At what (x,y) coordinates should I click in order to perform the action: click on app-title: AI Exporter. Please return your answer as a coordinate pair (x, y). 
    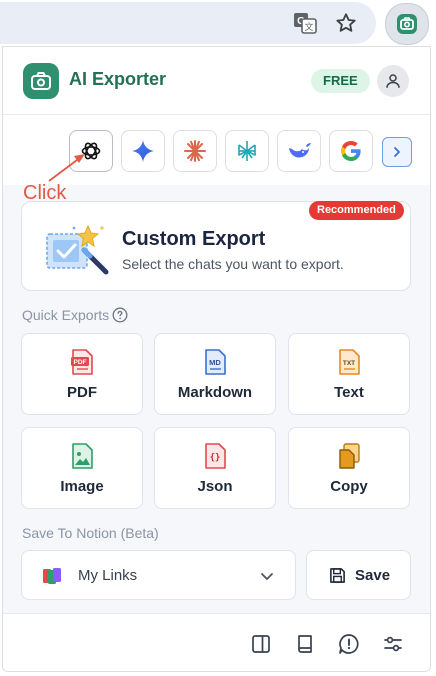
    Looking at the image, I should click on (118, 79).